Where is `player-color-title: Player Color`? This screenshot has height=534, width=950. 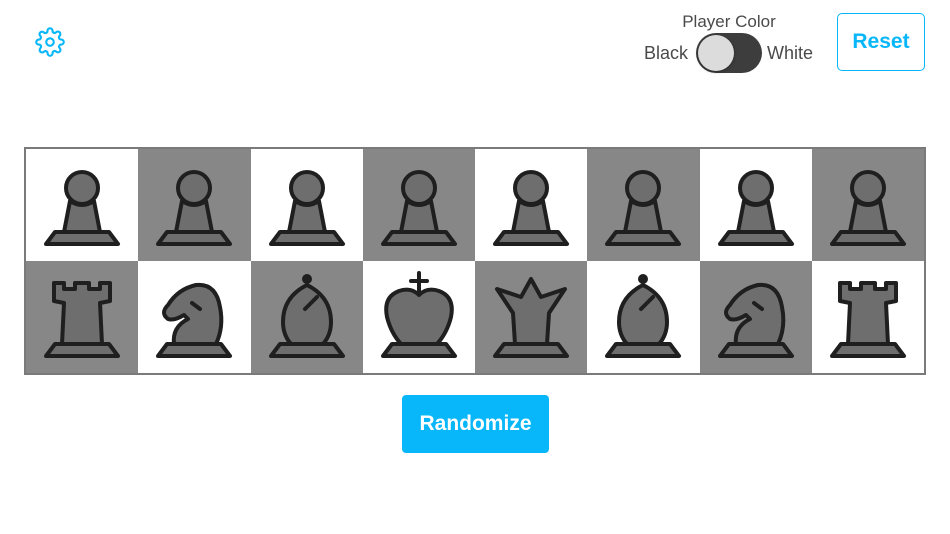 player-color-title: Player Color is located at coordinates (729, 21).